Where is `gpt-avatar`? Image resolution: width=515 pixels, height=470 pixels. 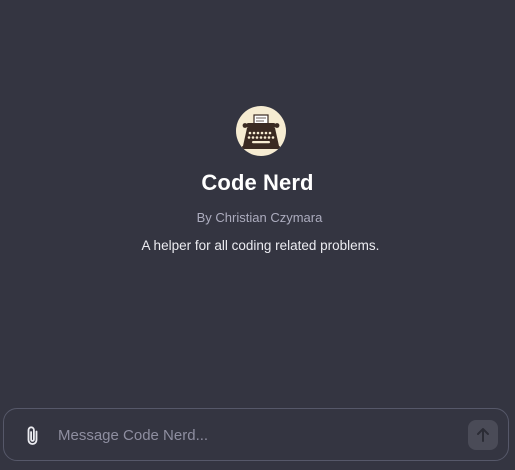 gpt-avatar is located at coordinates (261, 131).